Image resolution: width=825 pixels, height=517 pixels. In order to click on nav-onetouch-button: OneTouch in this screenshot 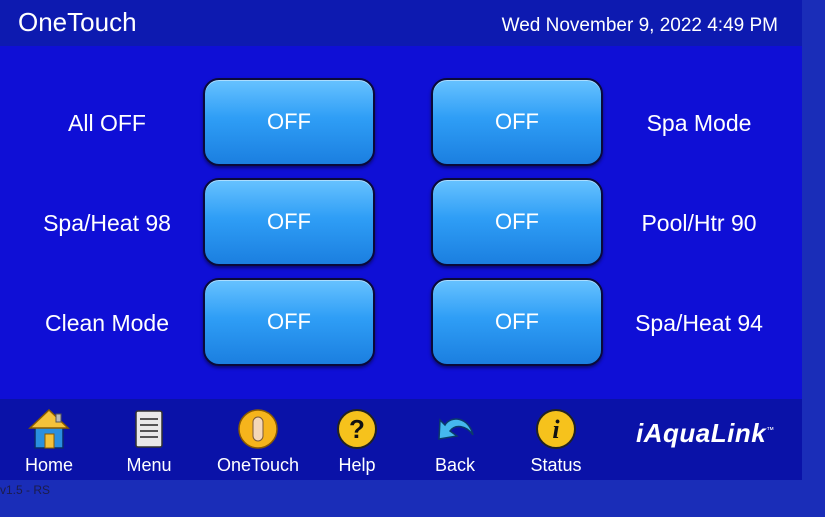, I will do `click(258, 441)`.